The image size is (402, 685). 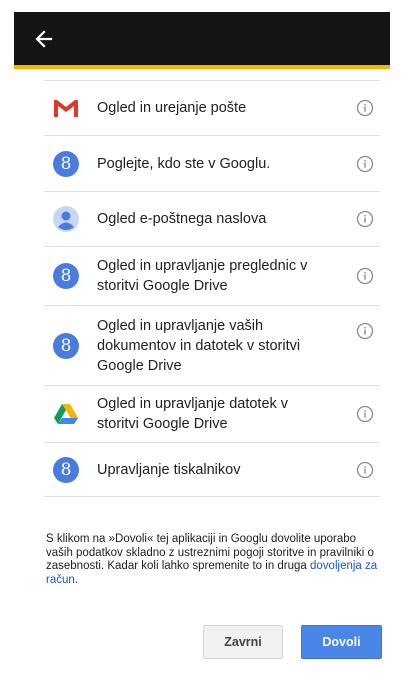 What do you see at coordinates (184, 163) in the screenshot?
I see `permission-label: Poglejte, kdo ste v Googlu.` at bounding box center [184, 163].